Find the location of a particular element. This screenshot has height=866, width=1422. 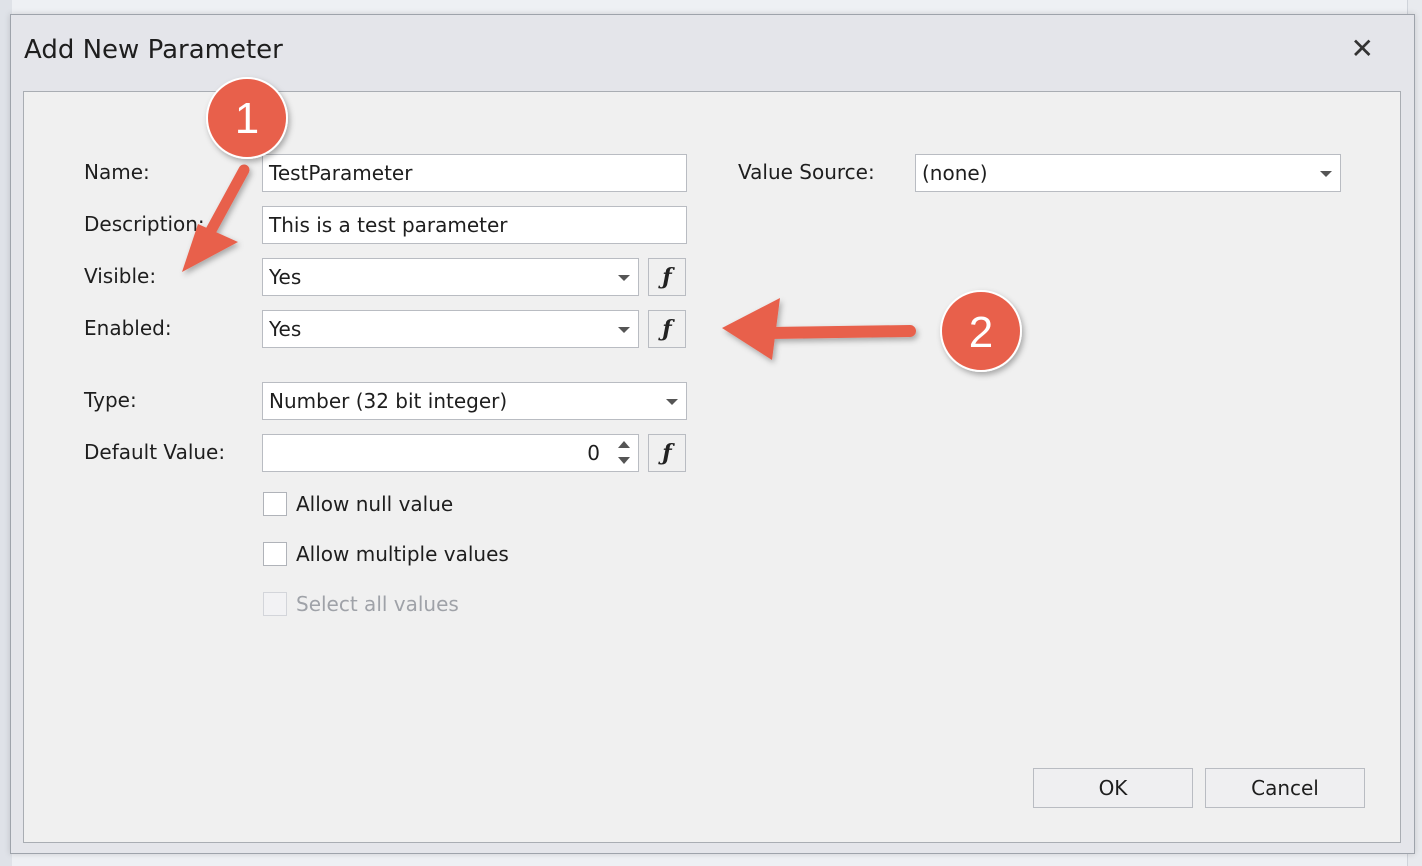

default-value-label: Default Value: is located at coordinates (155, 452).